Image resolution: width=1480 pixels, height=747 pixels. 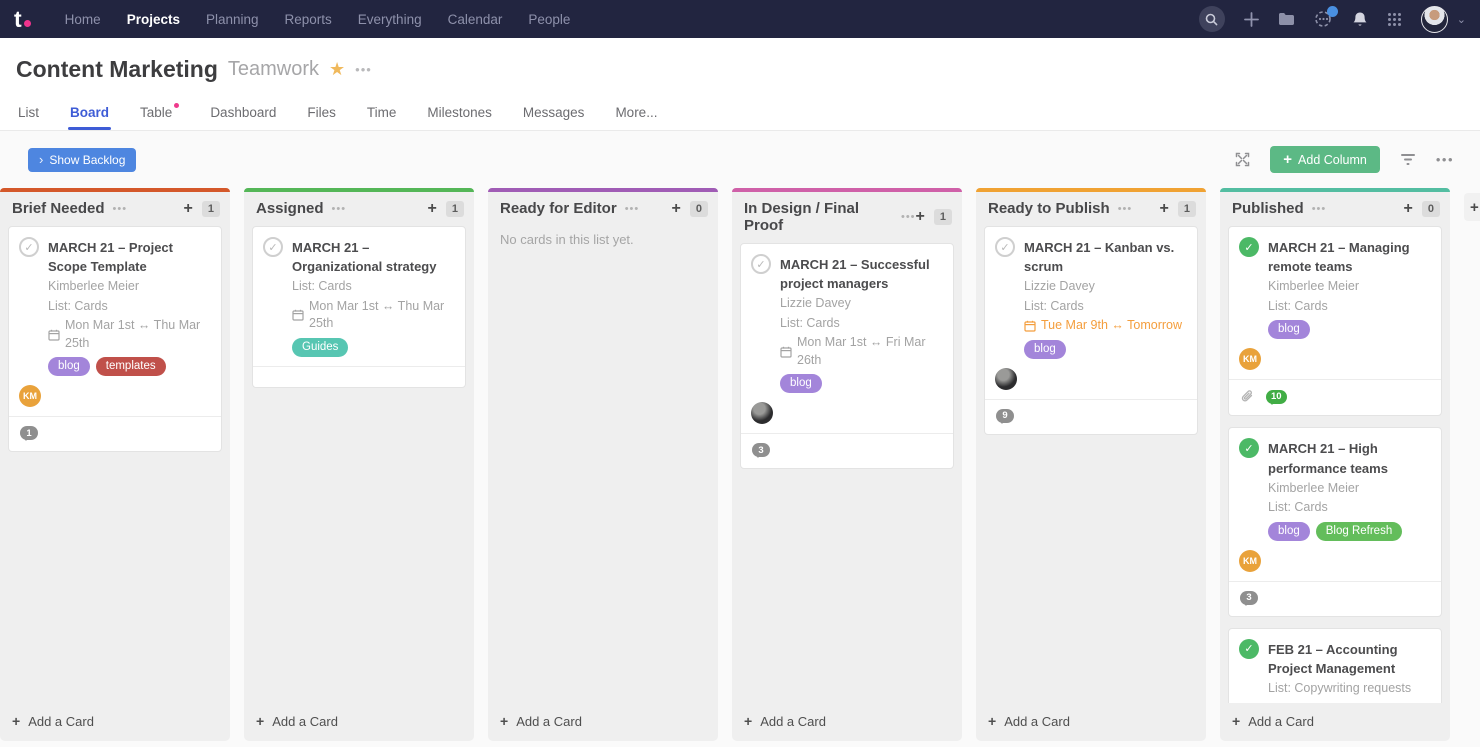 I want to click on nav-item-home: Home, so click(x=83, y=19).